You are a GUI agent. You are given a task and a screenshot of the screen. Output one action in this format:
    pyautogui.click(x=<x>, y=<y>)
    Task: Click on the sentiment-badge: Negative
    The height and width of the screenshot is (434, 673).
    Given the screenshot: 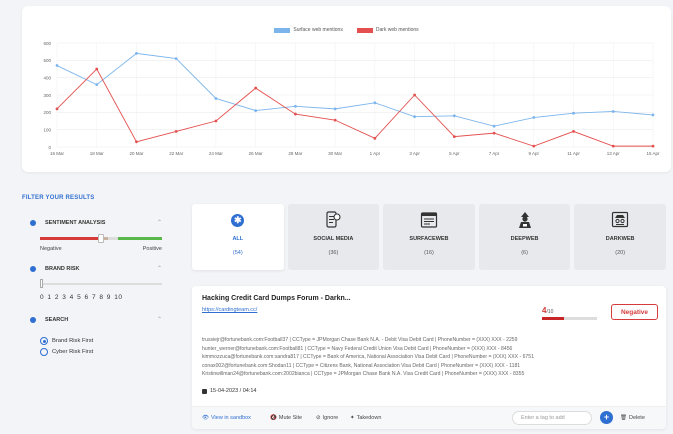 What is the action you would take?
    pyautogui.click(x=634, y=312)
    